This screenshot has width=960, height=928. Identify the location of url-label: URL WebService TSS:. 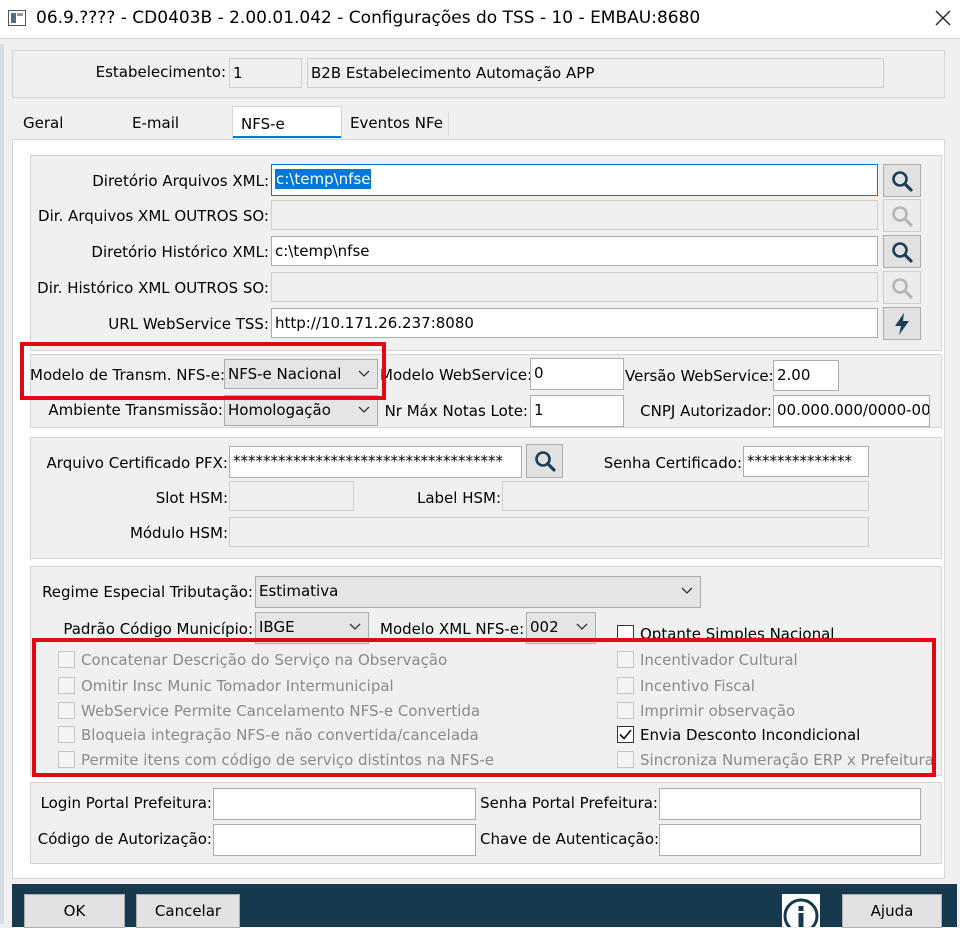
(188, 324).